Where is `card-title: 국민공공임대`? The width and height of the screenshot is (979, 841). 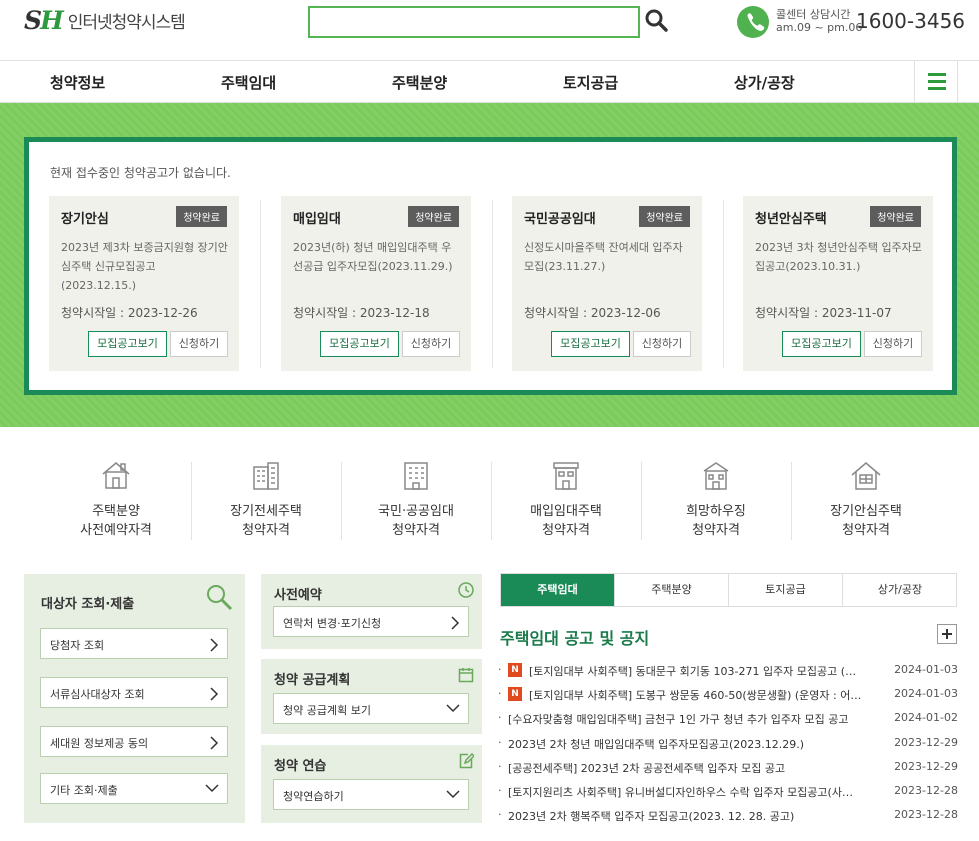 card-title: 국민공공임대 is located at coordinates (560, 219).